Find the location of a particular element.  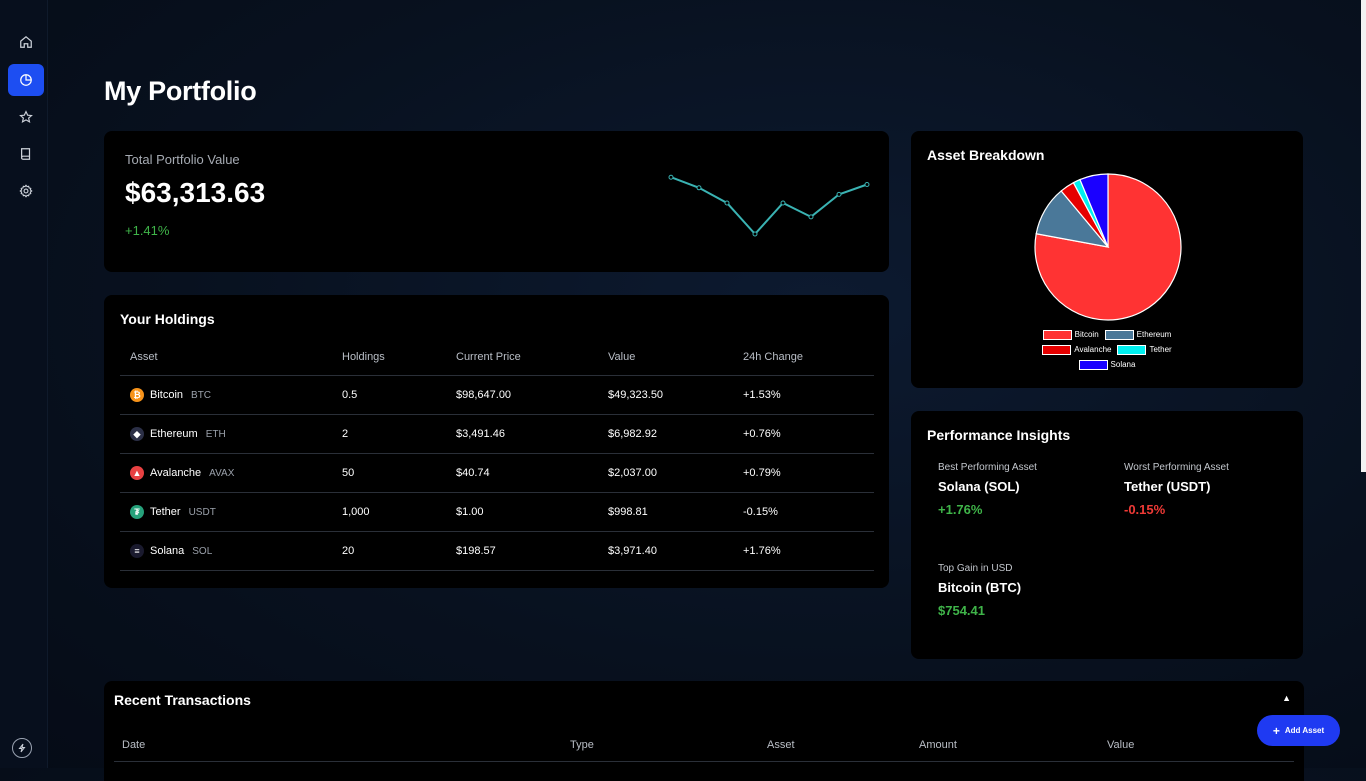

table-row: ≡ Solana SOL 20 $198.57 $3,971.40 +1.76% is located at coordinates (497, 551).